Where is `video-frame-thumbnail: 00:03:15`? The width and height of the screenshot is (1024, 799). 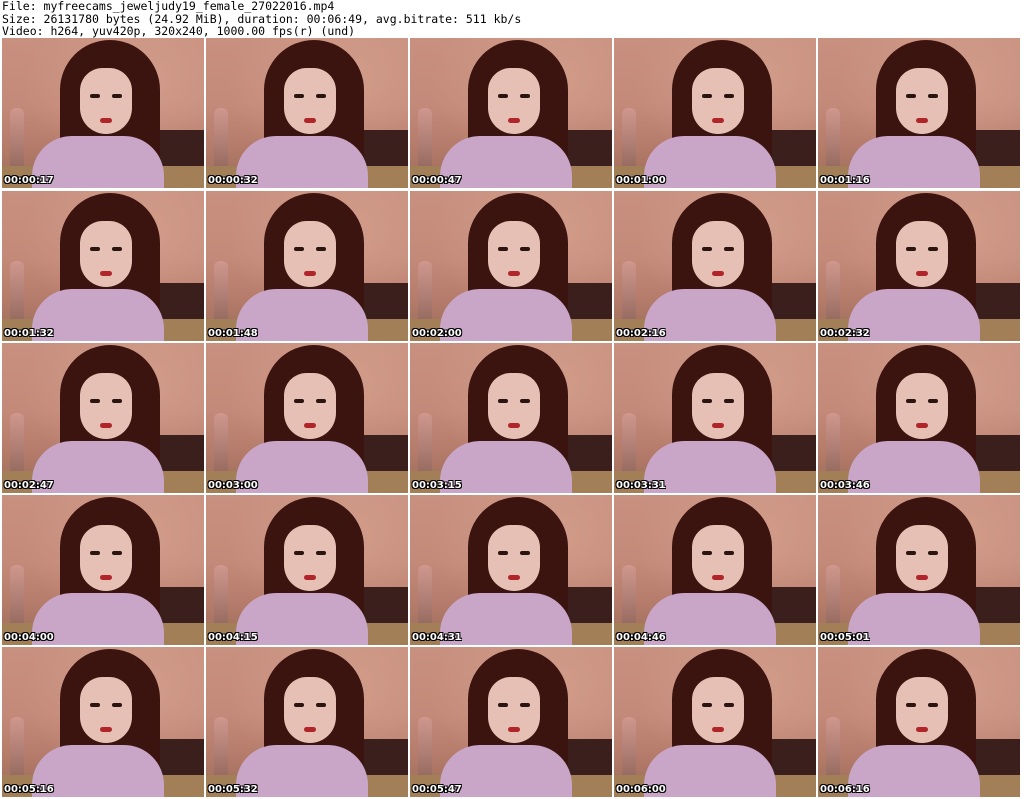
video-frame-thumbnail: 00:03:15 is located at coordinates (511, 418).